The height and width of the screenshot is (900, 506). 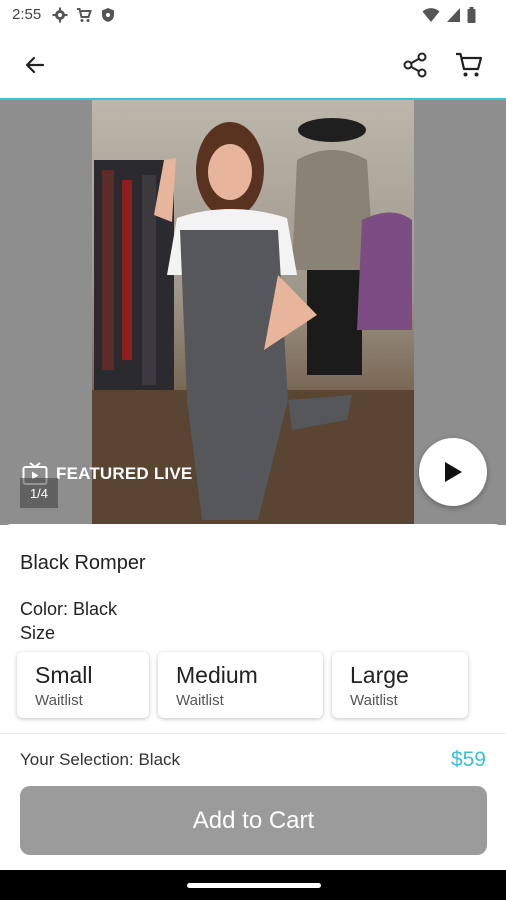 I want to click on system-nav-bar, so click(x=253, y=885).